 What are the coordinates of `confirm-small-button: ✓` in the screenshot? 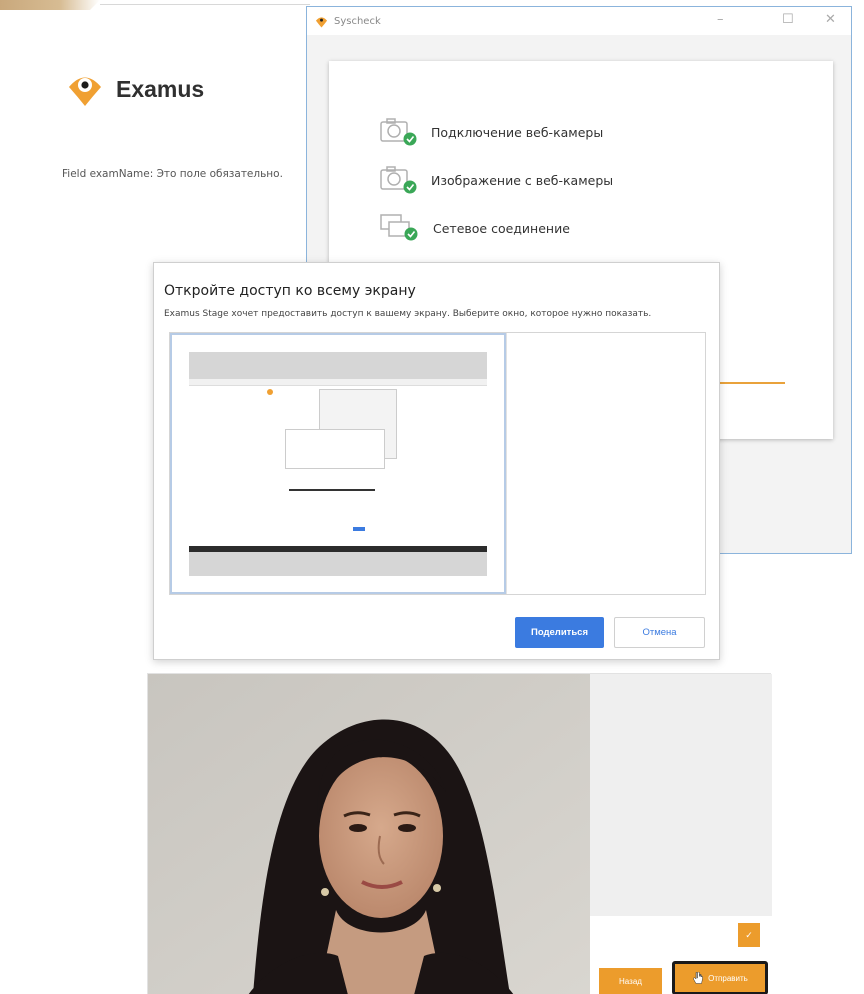 It's located at (749, 935).